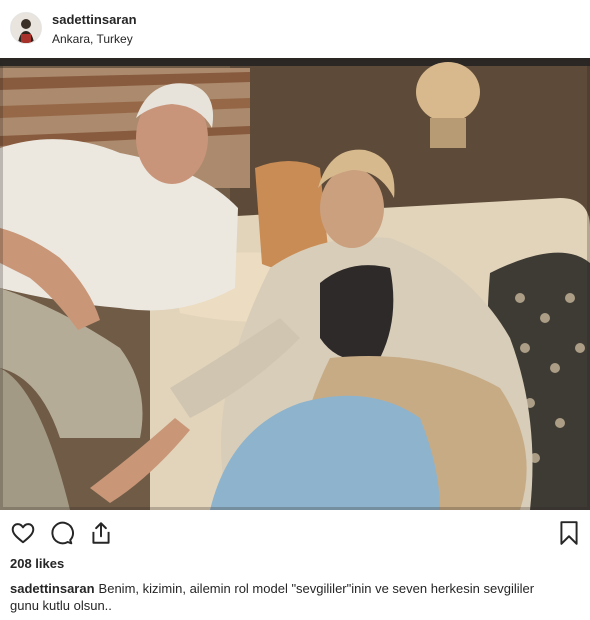 The height and width of the screenshot is (620, 590). Describe the element at coordinates (571, 533) in the screenshot. I see `bookmark-icon` at that location.